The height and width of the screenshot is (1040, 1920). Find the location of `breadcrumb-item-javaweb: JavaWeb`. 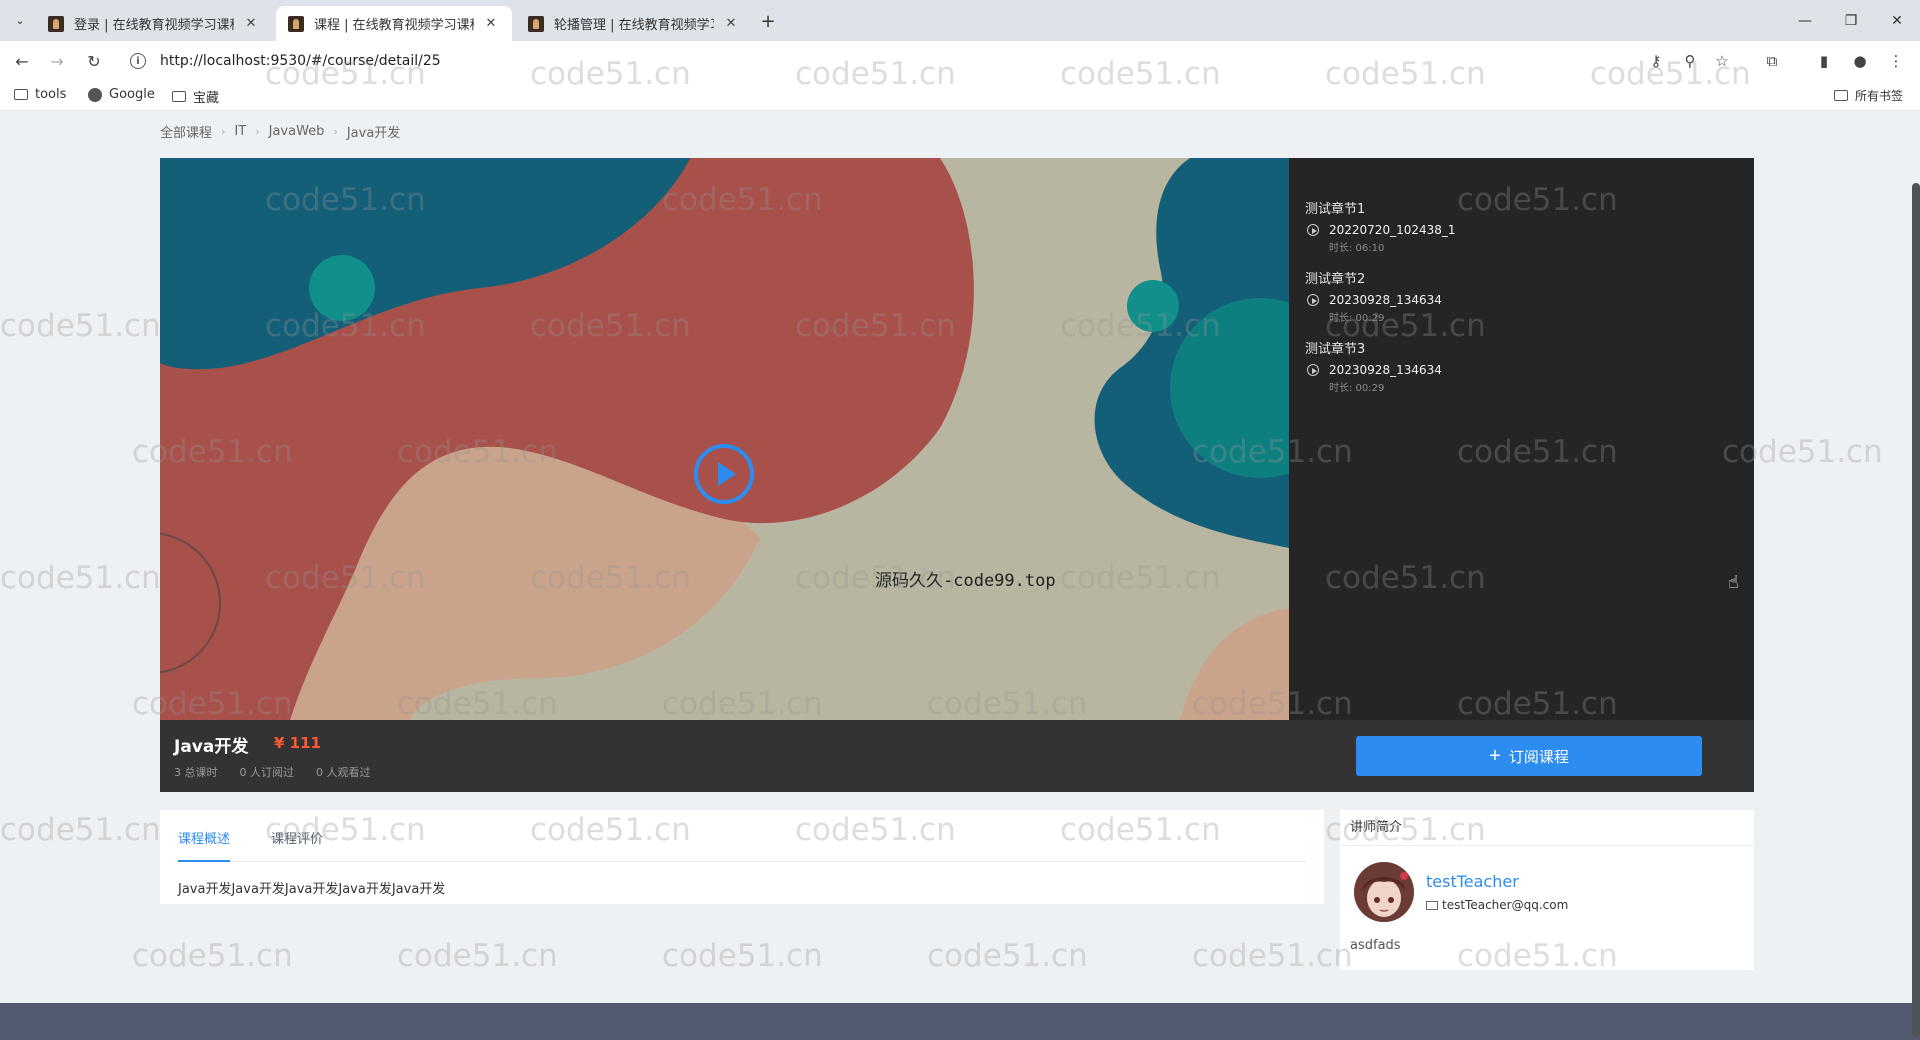

breadcrumb-item-javaweb: JavaWeb is located at coordinates (297, 131).